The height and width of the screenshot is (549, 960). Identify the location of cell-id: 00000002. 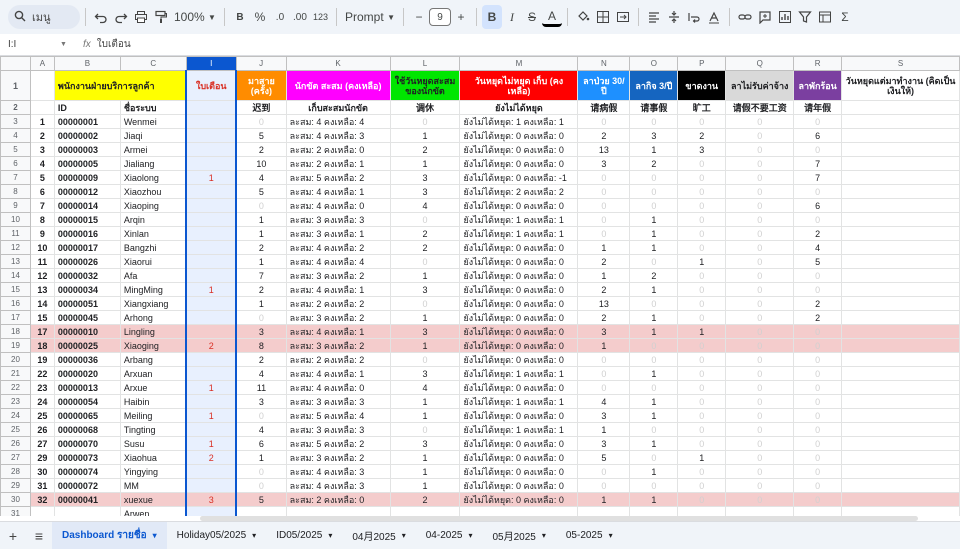
(87, 135).